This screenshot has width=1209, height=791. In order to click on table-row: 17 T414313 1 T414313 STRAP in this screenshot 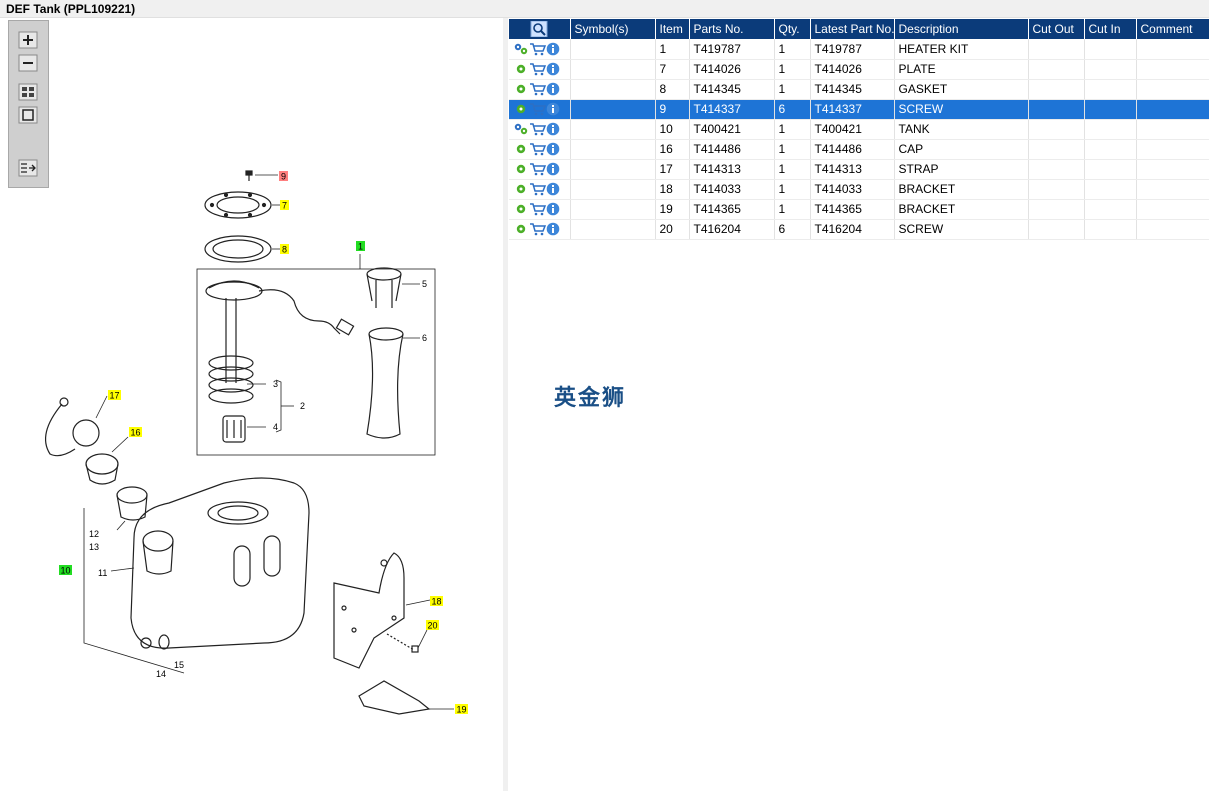, I will do `click(859, 169)`.